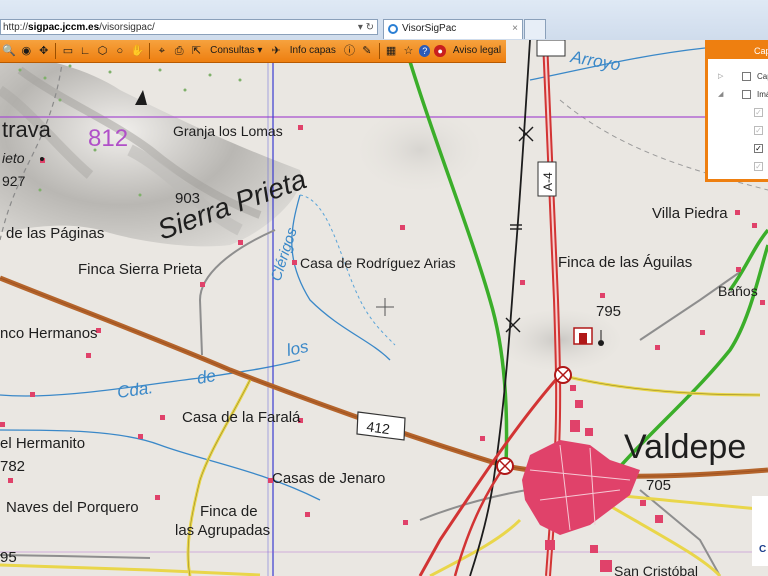 This screenshot has height=576, width=768. What do you see at coordinates (313, 51) in the screenshot?
I see `info-capas-button: Info capas` at bounding box center [313, 51].